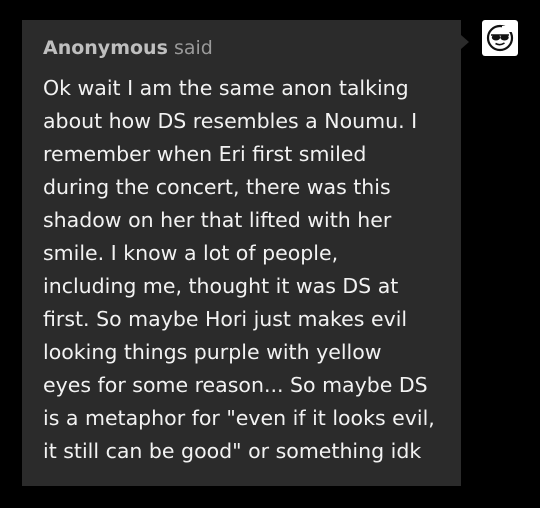 This screenshot has width=540, height=508. Describe the element at coordinates (105, 48) in the screenshot. I see `asker-name: Anonymous` at that location.